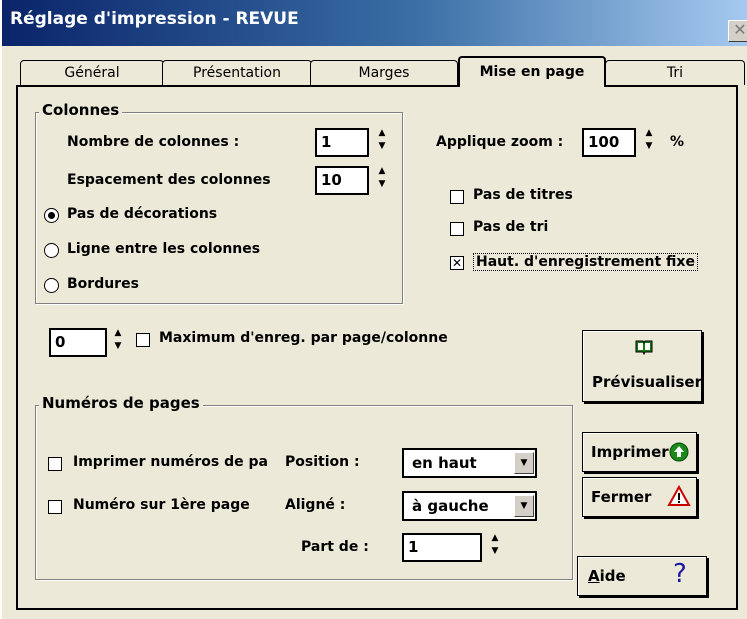 The width and height of the screenshot is (747, 619). I want to click on tab-general-label: Général, so click(92, 73).